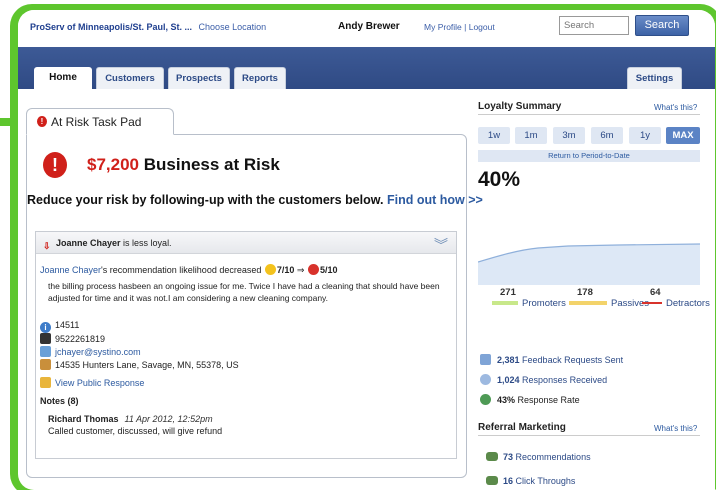 The width and height of the screenshot is (716, 490). What do you see at coordinates (531, 135) in the screenshot?
I see `period-1m: 1m` at bounding box center [531, 135].